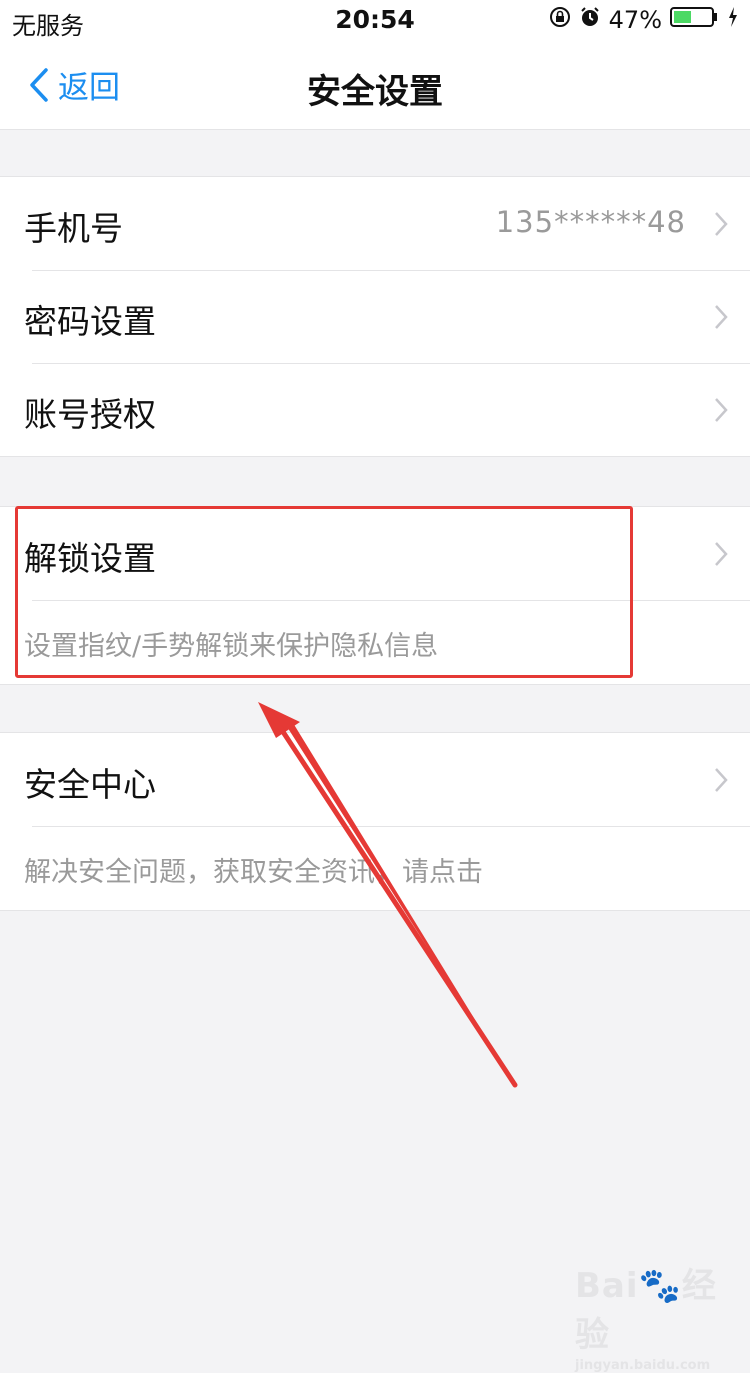  I want to click on paw-icon: 🐾, so click(660, 1286).